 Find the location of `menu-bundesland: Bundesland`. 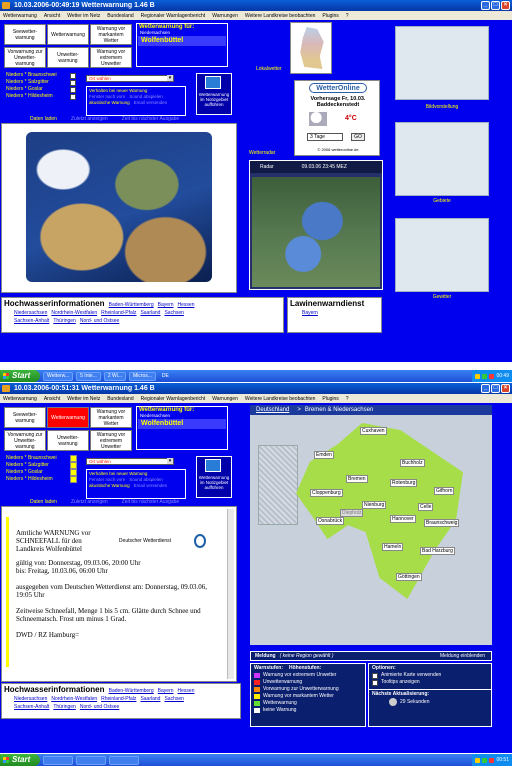

menu-bundesland: Bundesland is located at coordinates (120, 399).